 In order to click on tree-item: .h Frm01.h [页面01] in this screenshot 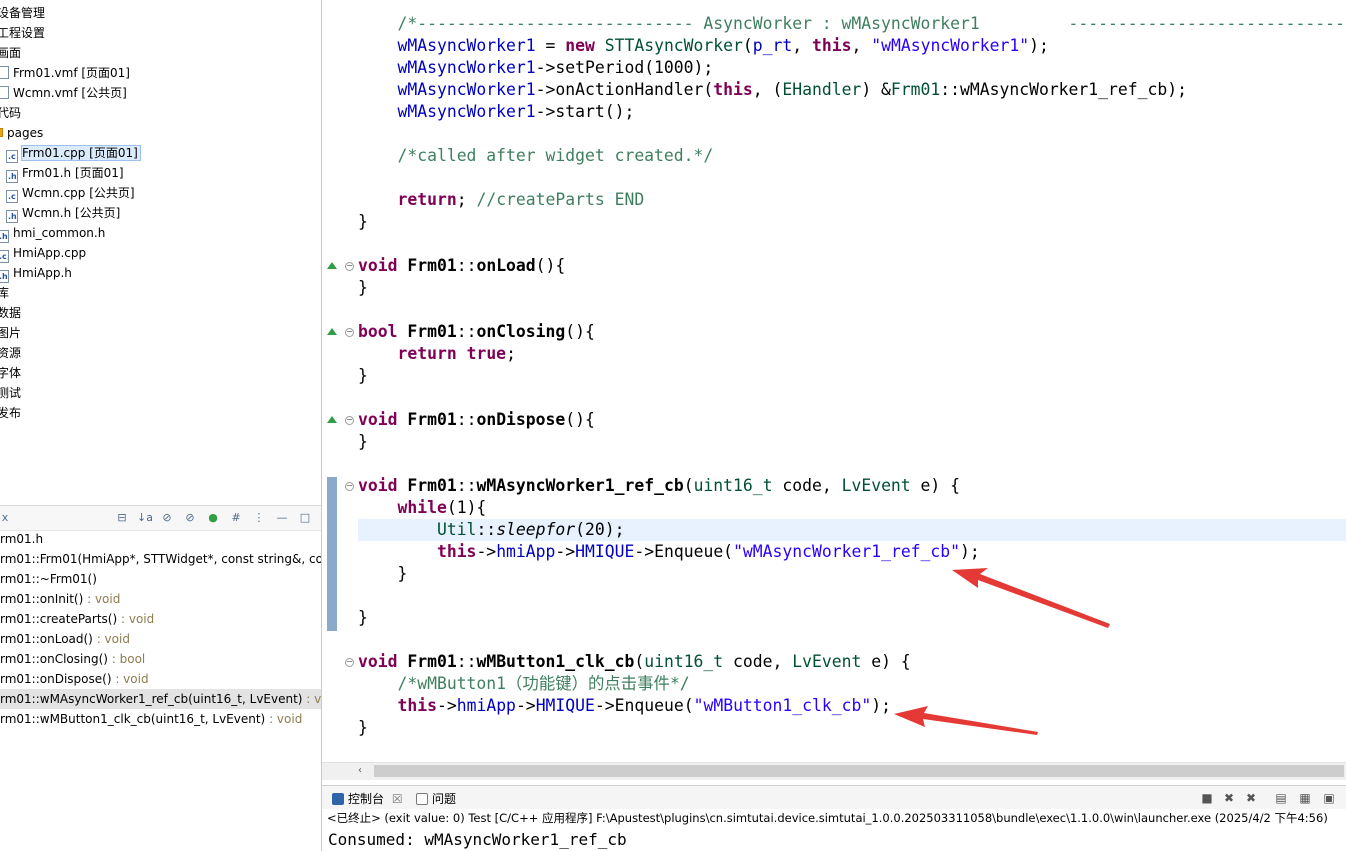, I will do `click(65, 173)`.